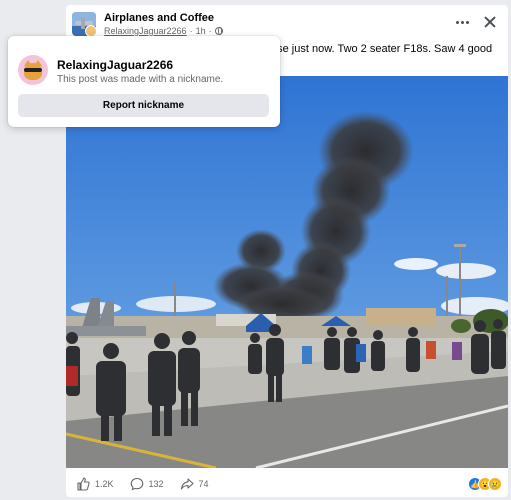  Describe the element at coordinates (147, 484) in the screenshot. I see `comment-button: 132` at that location.